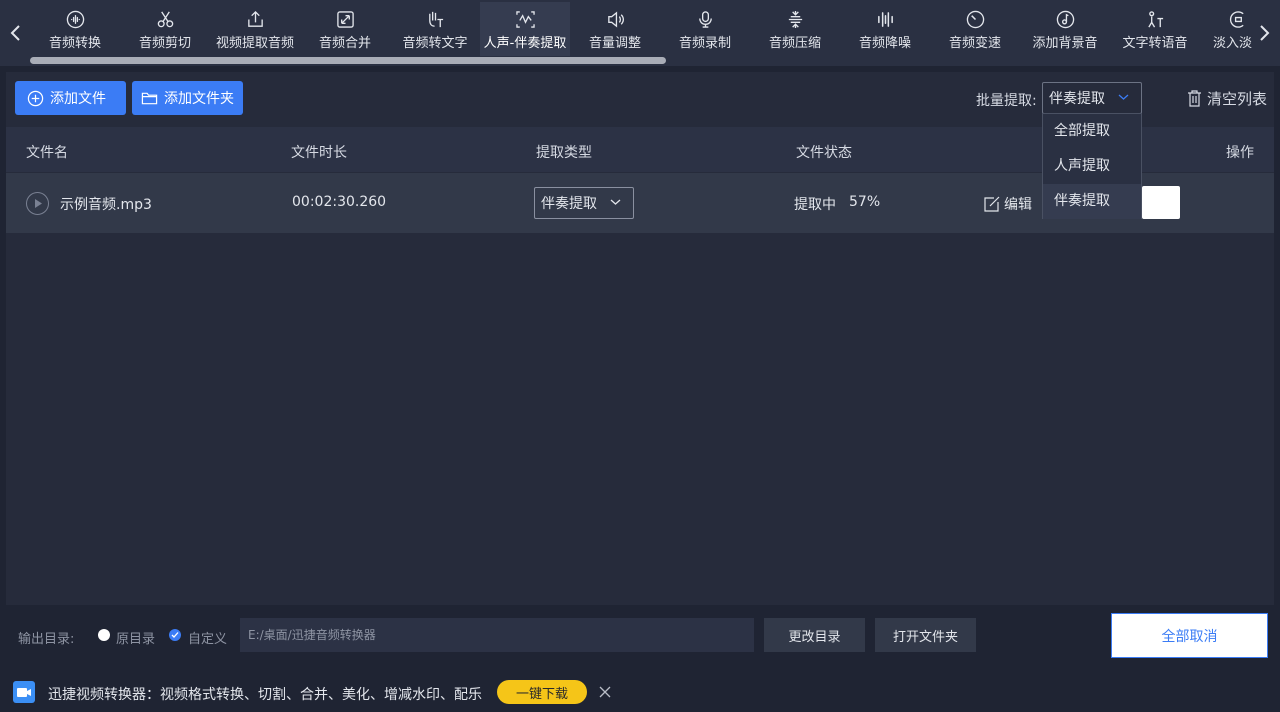 Image resolution: width=1280 pixels, height=712 pixels. I want to click on ad-text: 迅捷视频转换器：视频格式转换、切割、合并、美化、增减水印、配乐, so click(265, 695).